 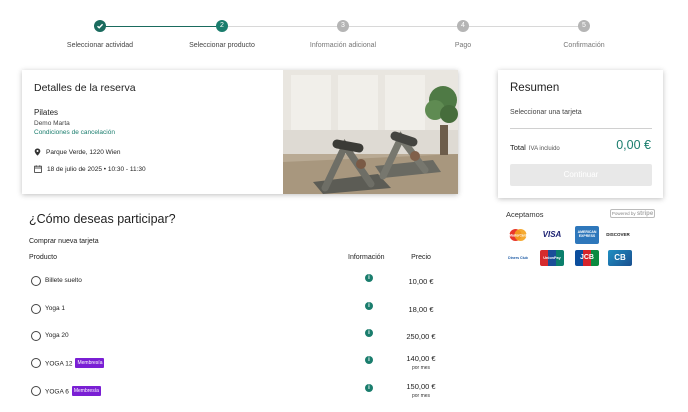 What do you see at coordinates (46, 112) in the screenshot?
I see `activity-name: Pilates` at bounding box center [46, 112].